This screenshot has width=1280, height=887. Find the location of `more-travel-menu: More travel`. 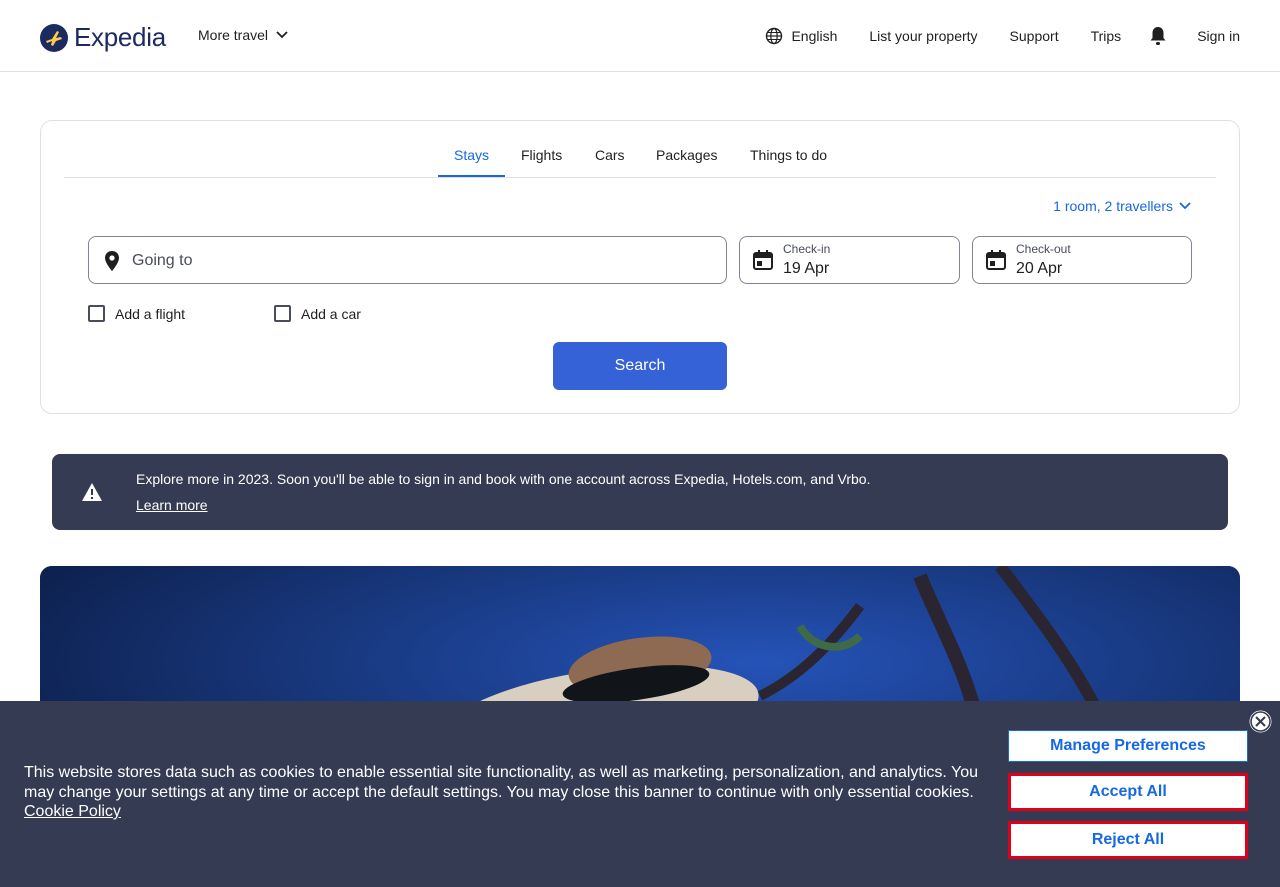

more-travel-menu: More travel is located at coordinates (243, 35).